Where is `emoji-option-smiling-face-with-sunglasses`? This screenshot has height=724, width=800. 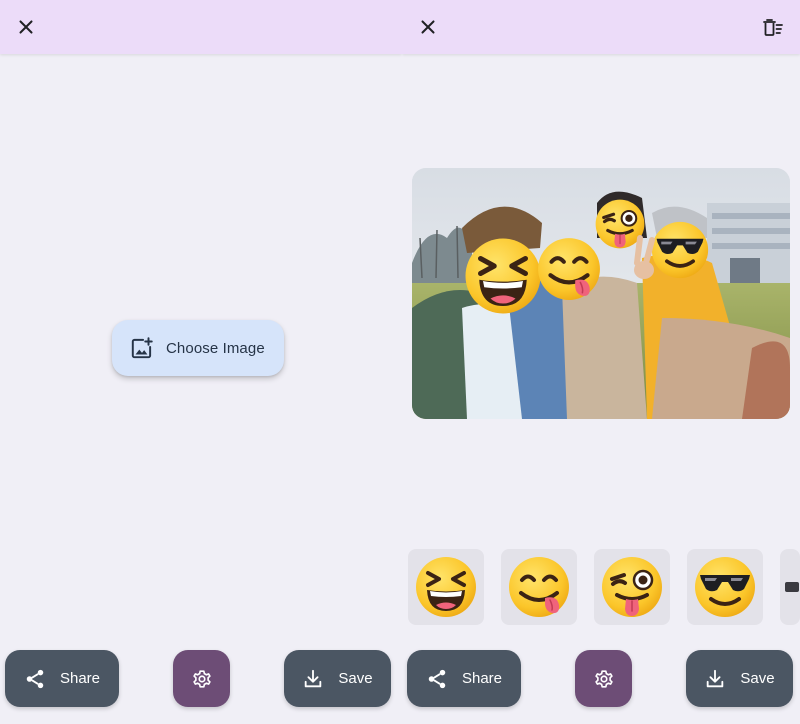 emoji-option-smiling-face-with-sunglasses is located at coordinates (725, 587).